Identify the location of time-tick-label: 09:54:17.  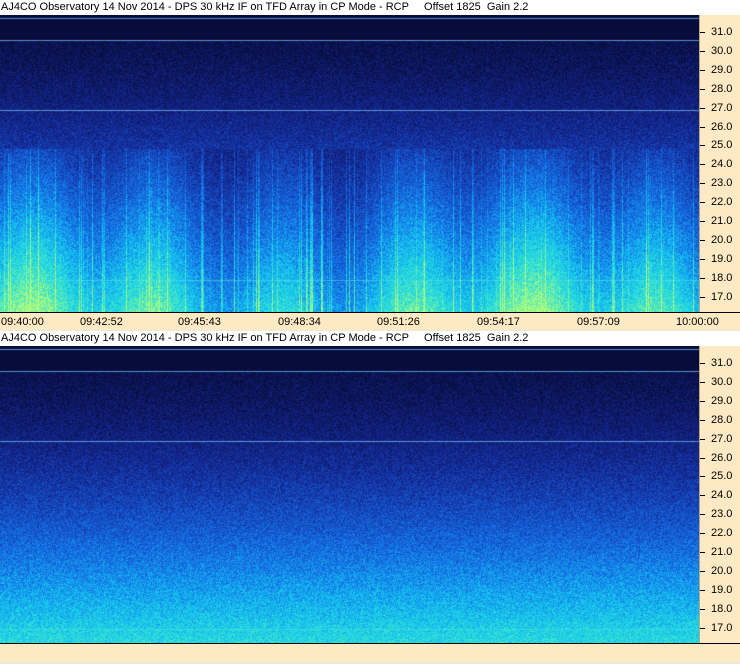
(498, 322).